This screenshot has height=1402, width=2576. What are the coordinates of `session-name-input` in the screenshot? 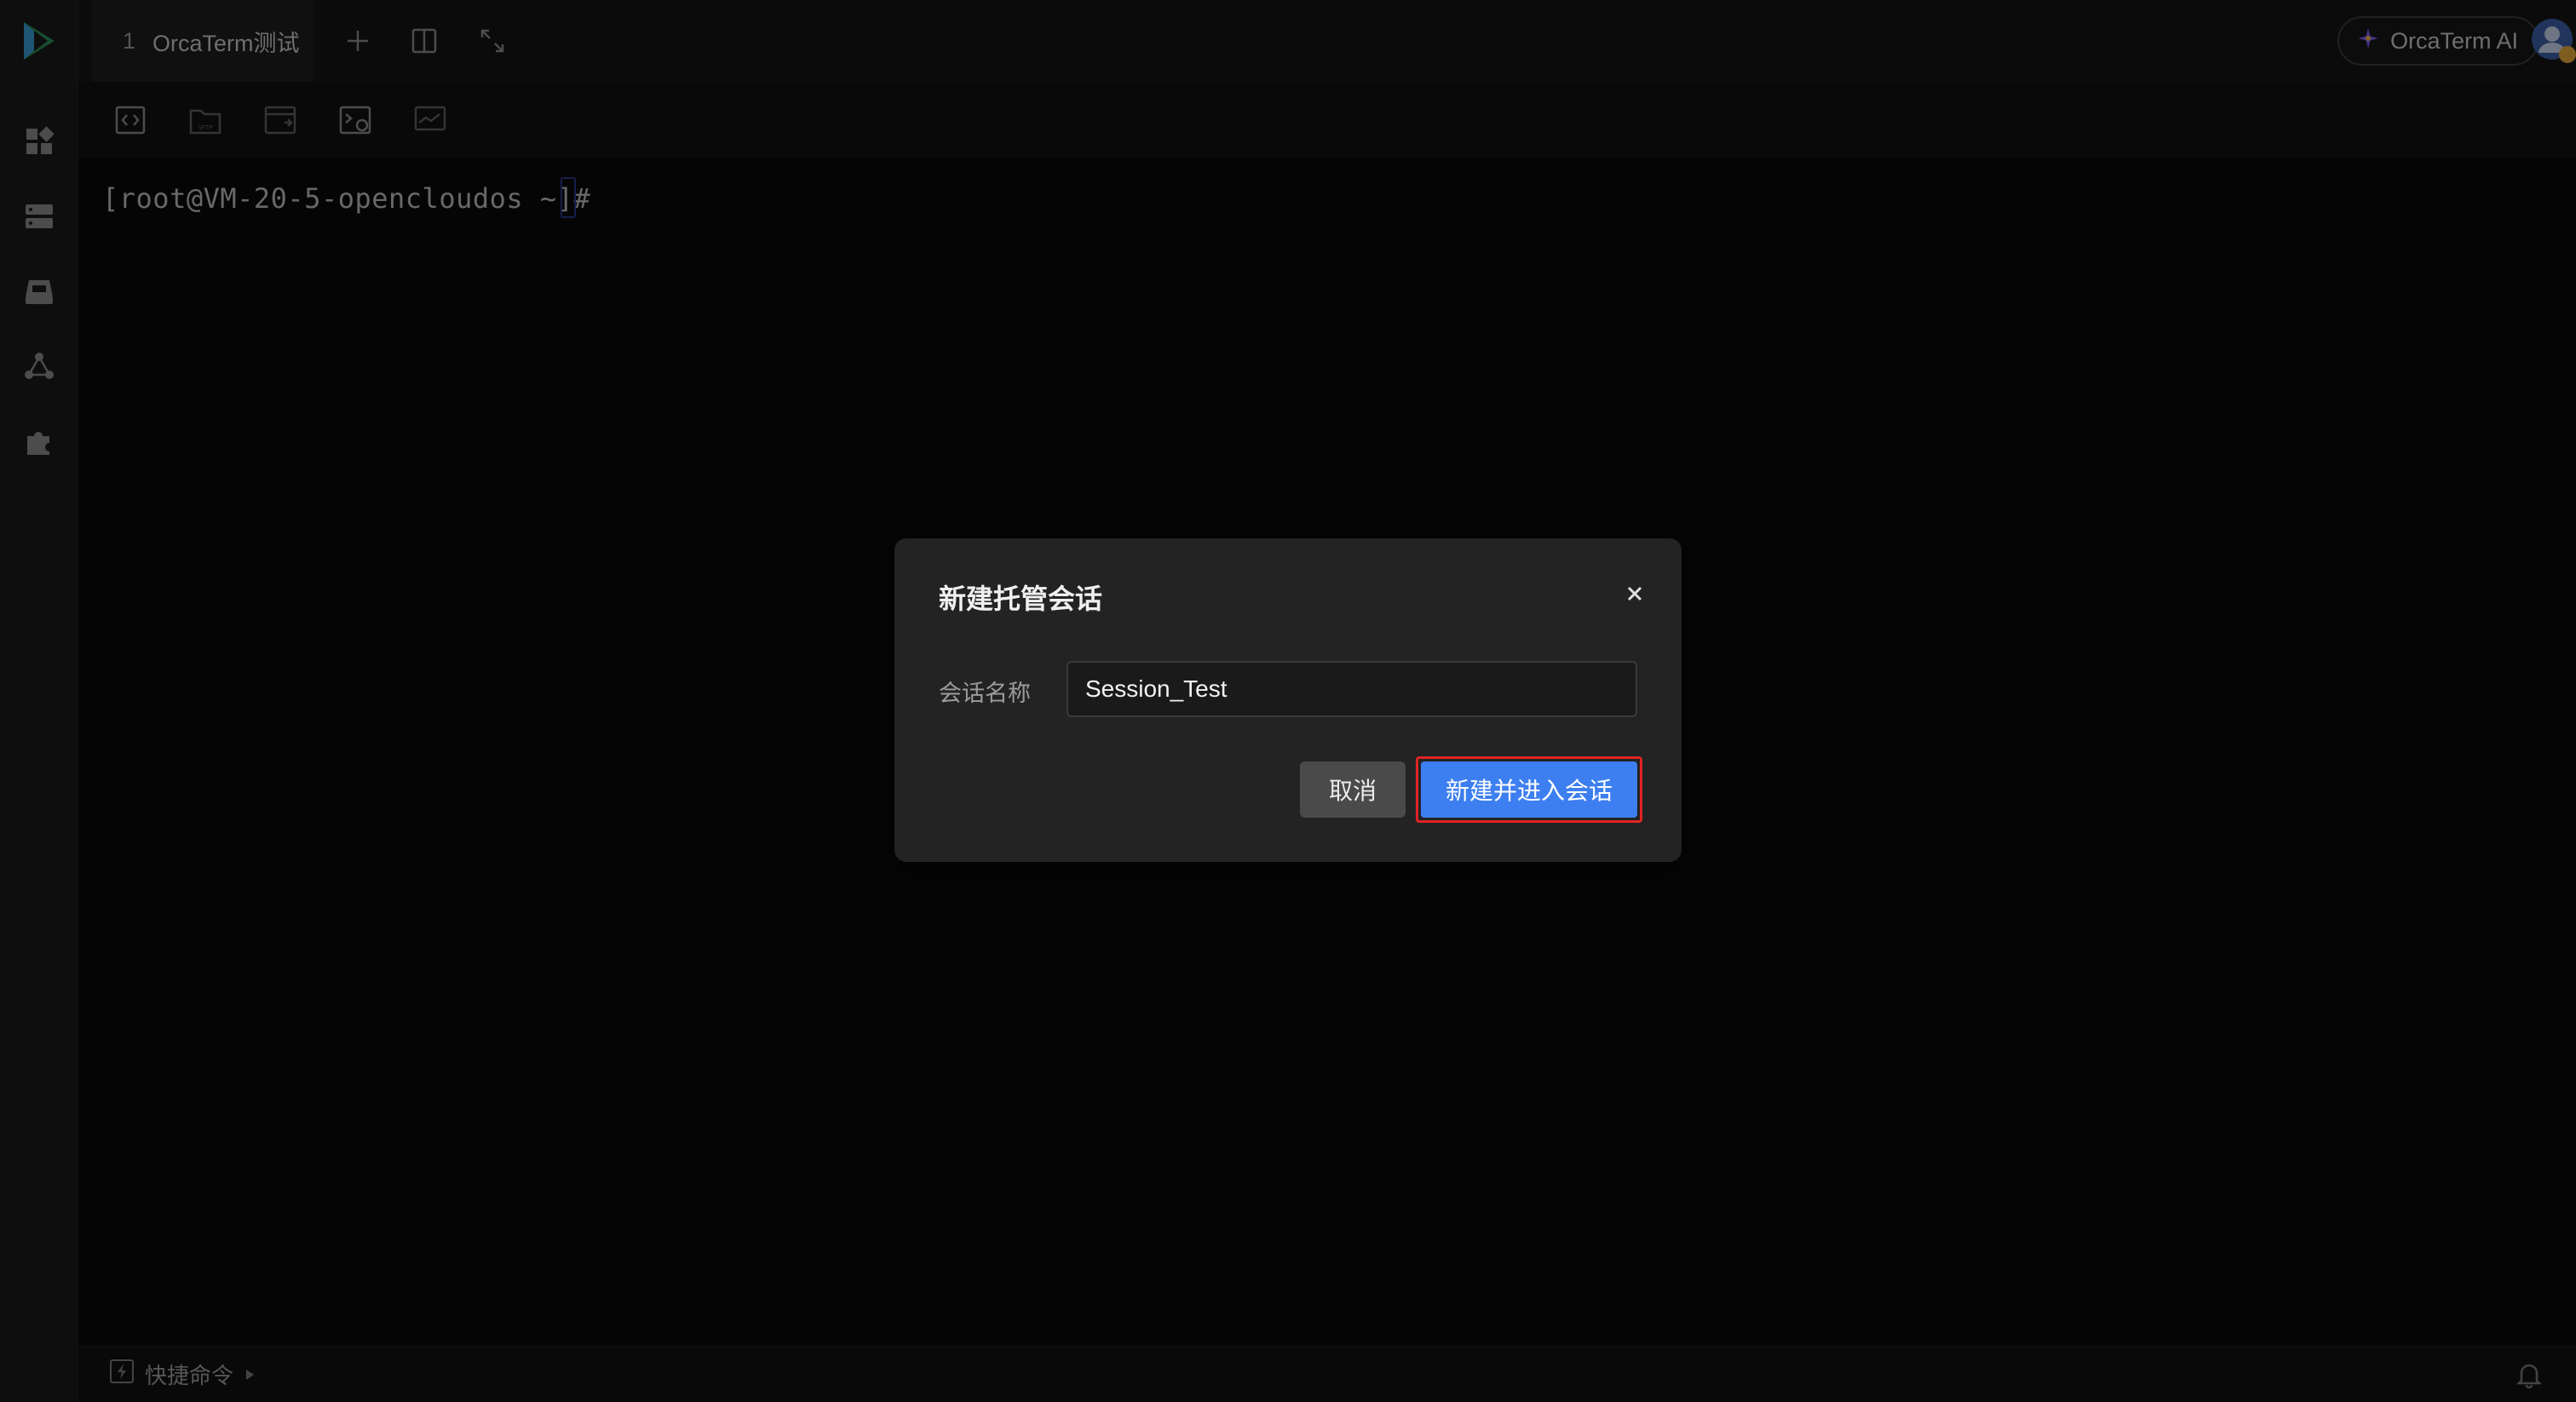 It's located at (1352, 689).